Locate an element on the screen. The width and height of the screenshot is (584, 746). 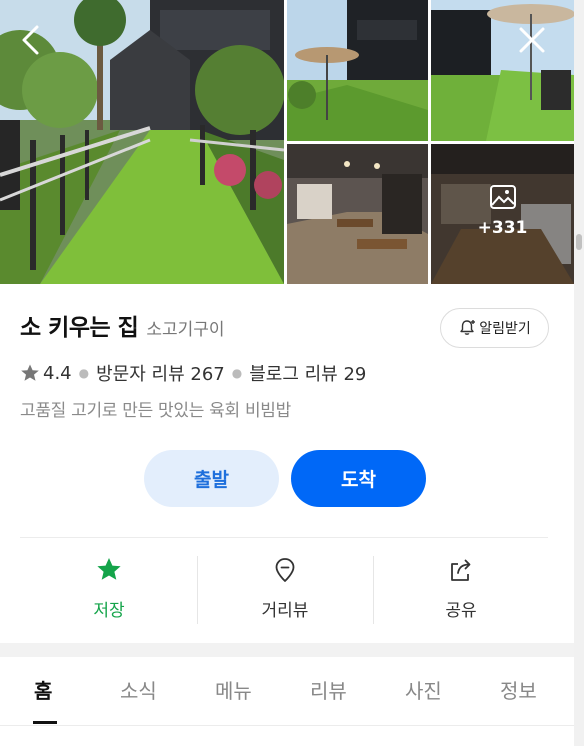
save-button: 저장 is located at coordinates (109, 590).